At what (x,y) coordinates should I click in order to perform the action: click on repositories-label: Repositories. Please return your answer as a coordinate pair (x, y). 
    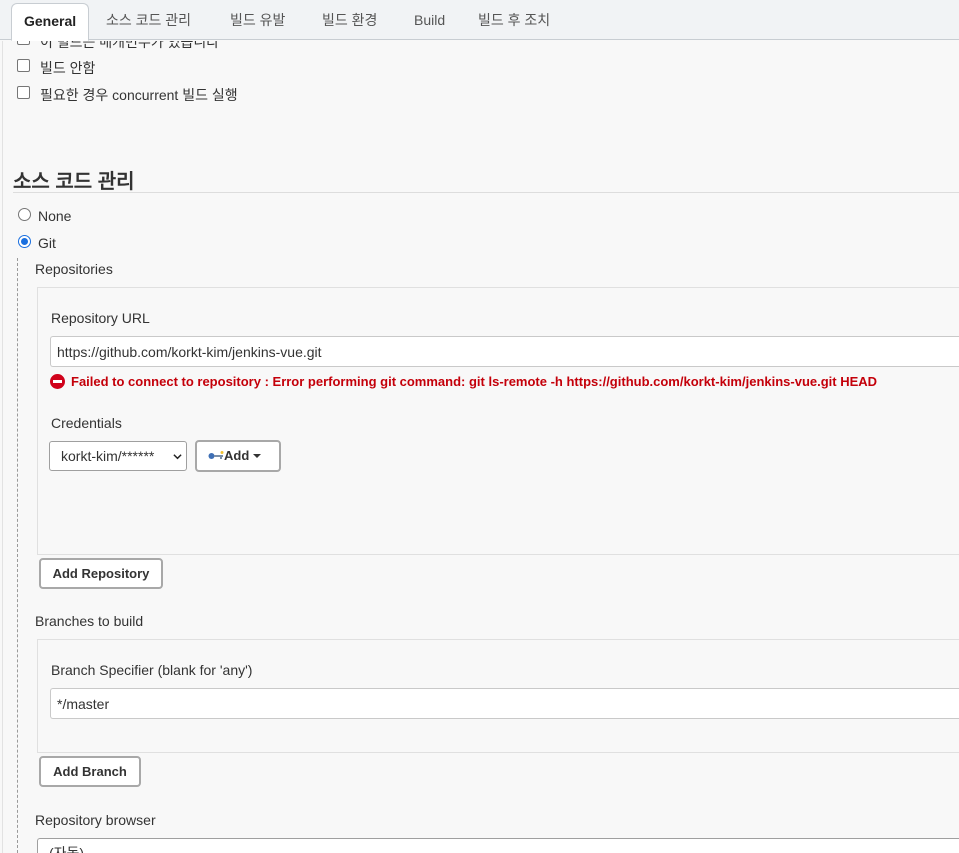
    Looking at the image, I should click on (74, 269).